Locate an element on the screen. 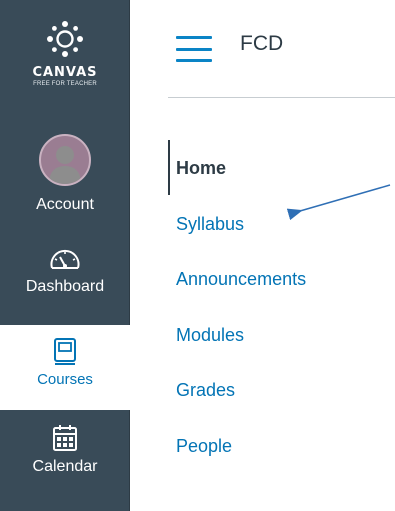  annotation-arrow is located at coordinates (338, 202).